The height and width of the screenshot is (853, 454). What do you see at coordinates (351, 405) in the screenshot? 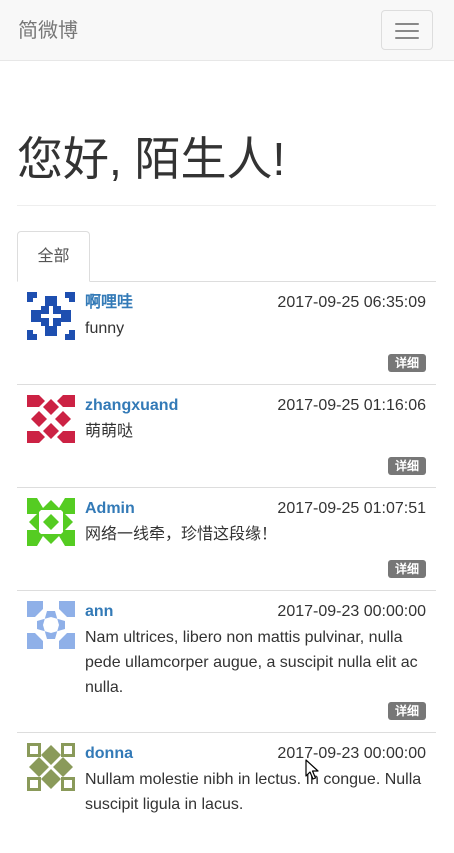
I see `post-timestamp: 2017-09-25 01:16:06` at bounding box center [351, 405].